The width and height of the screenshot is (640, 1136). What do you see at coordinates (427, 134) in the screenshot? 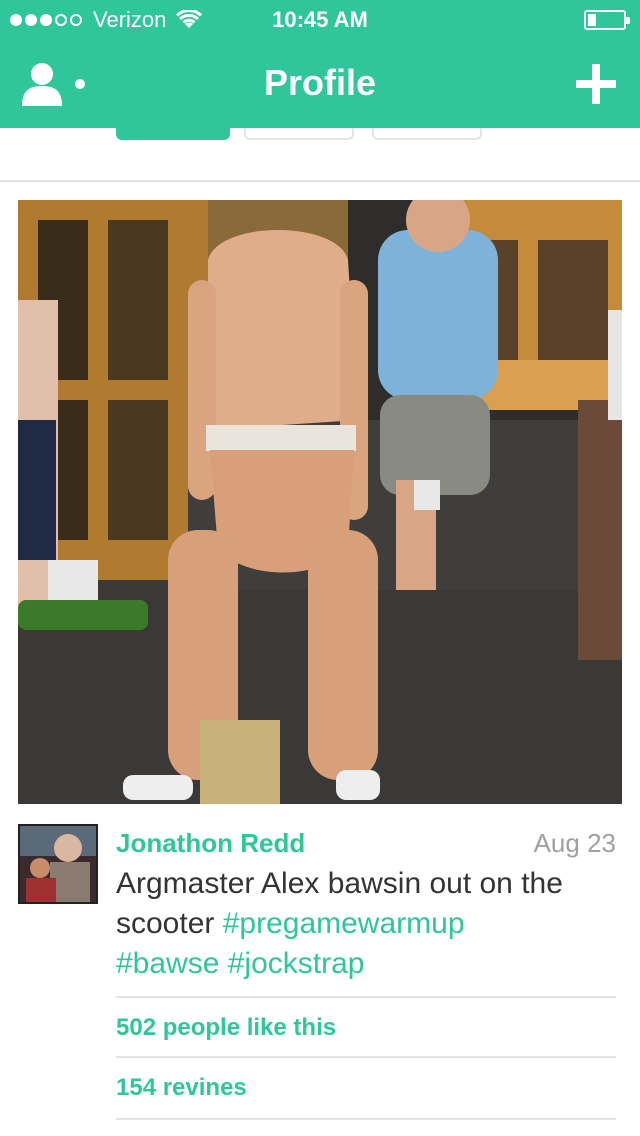
I see `tab-following` at bounding box center [427, 134].